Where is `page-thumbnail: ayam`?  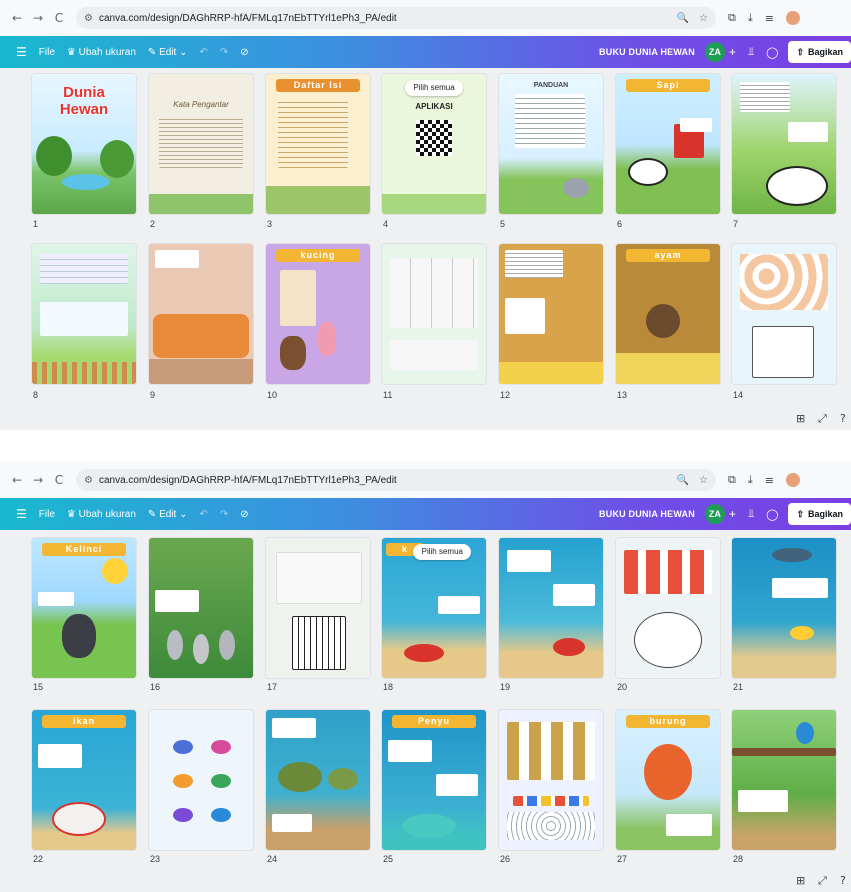
page-thumbnail: ayam is located at coordinates (668, 314).